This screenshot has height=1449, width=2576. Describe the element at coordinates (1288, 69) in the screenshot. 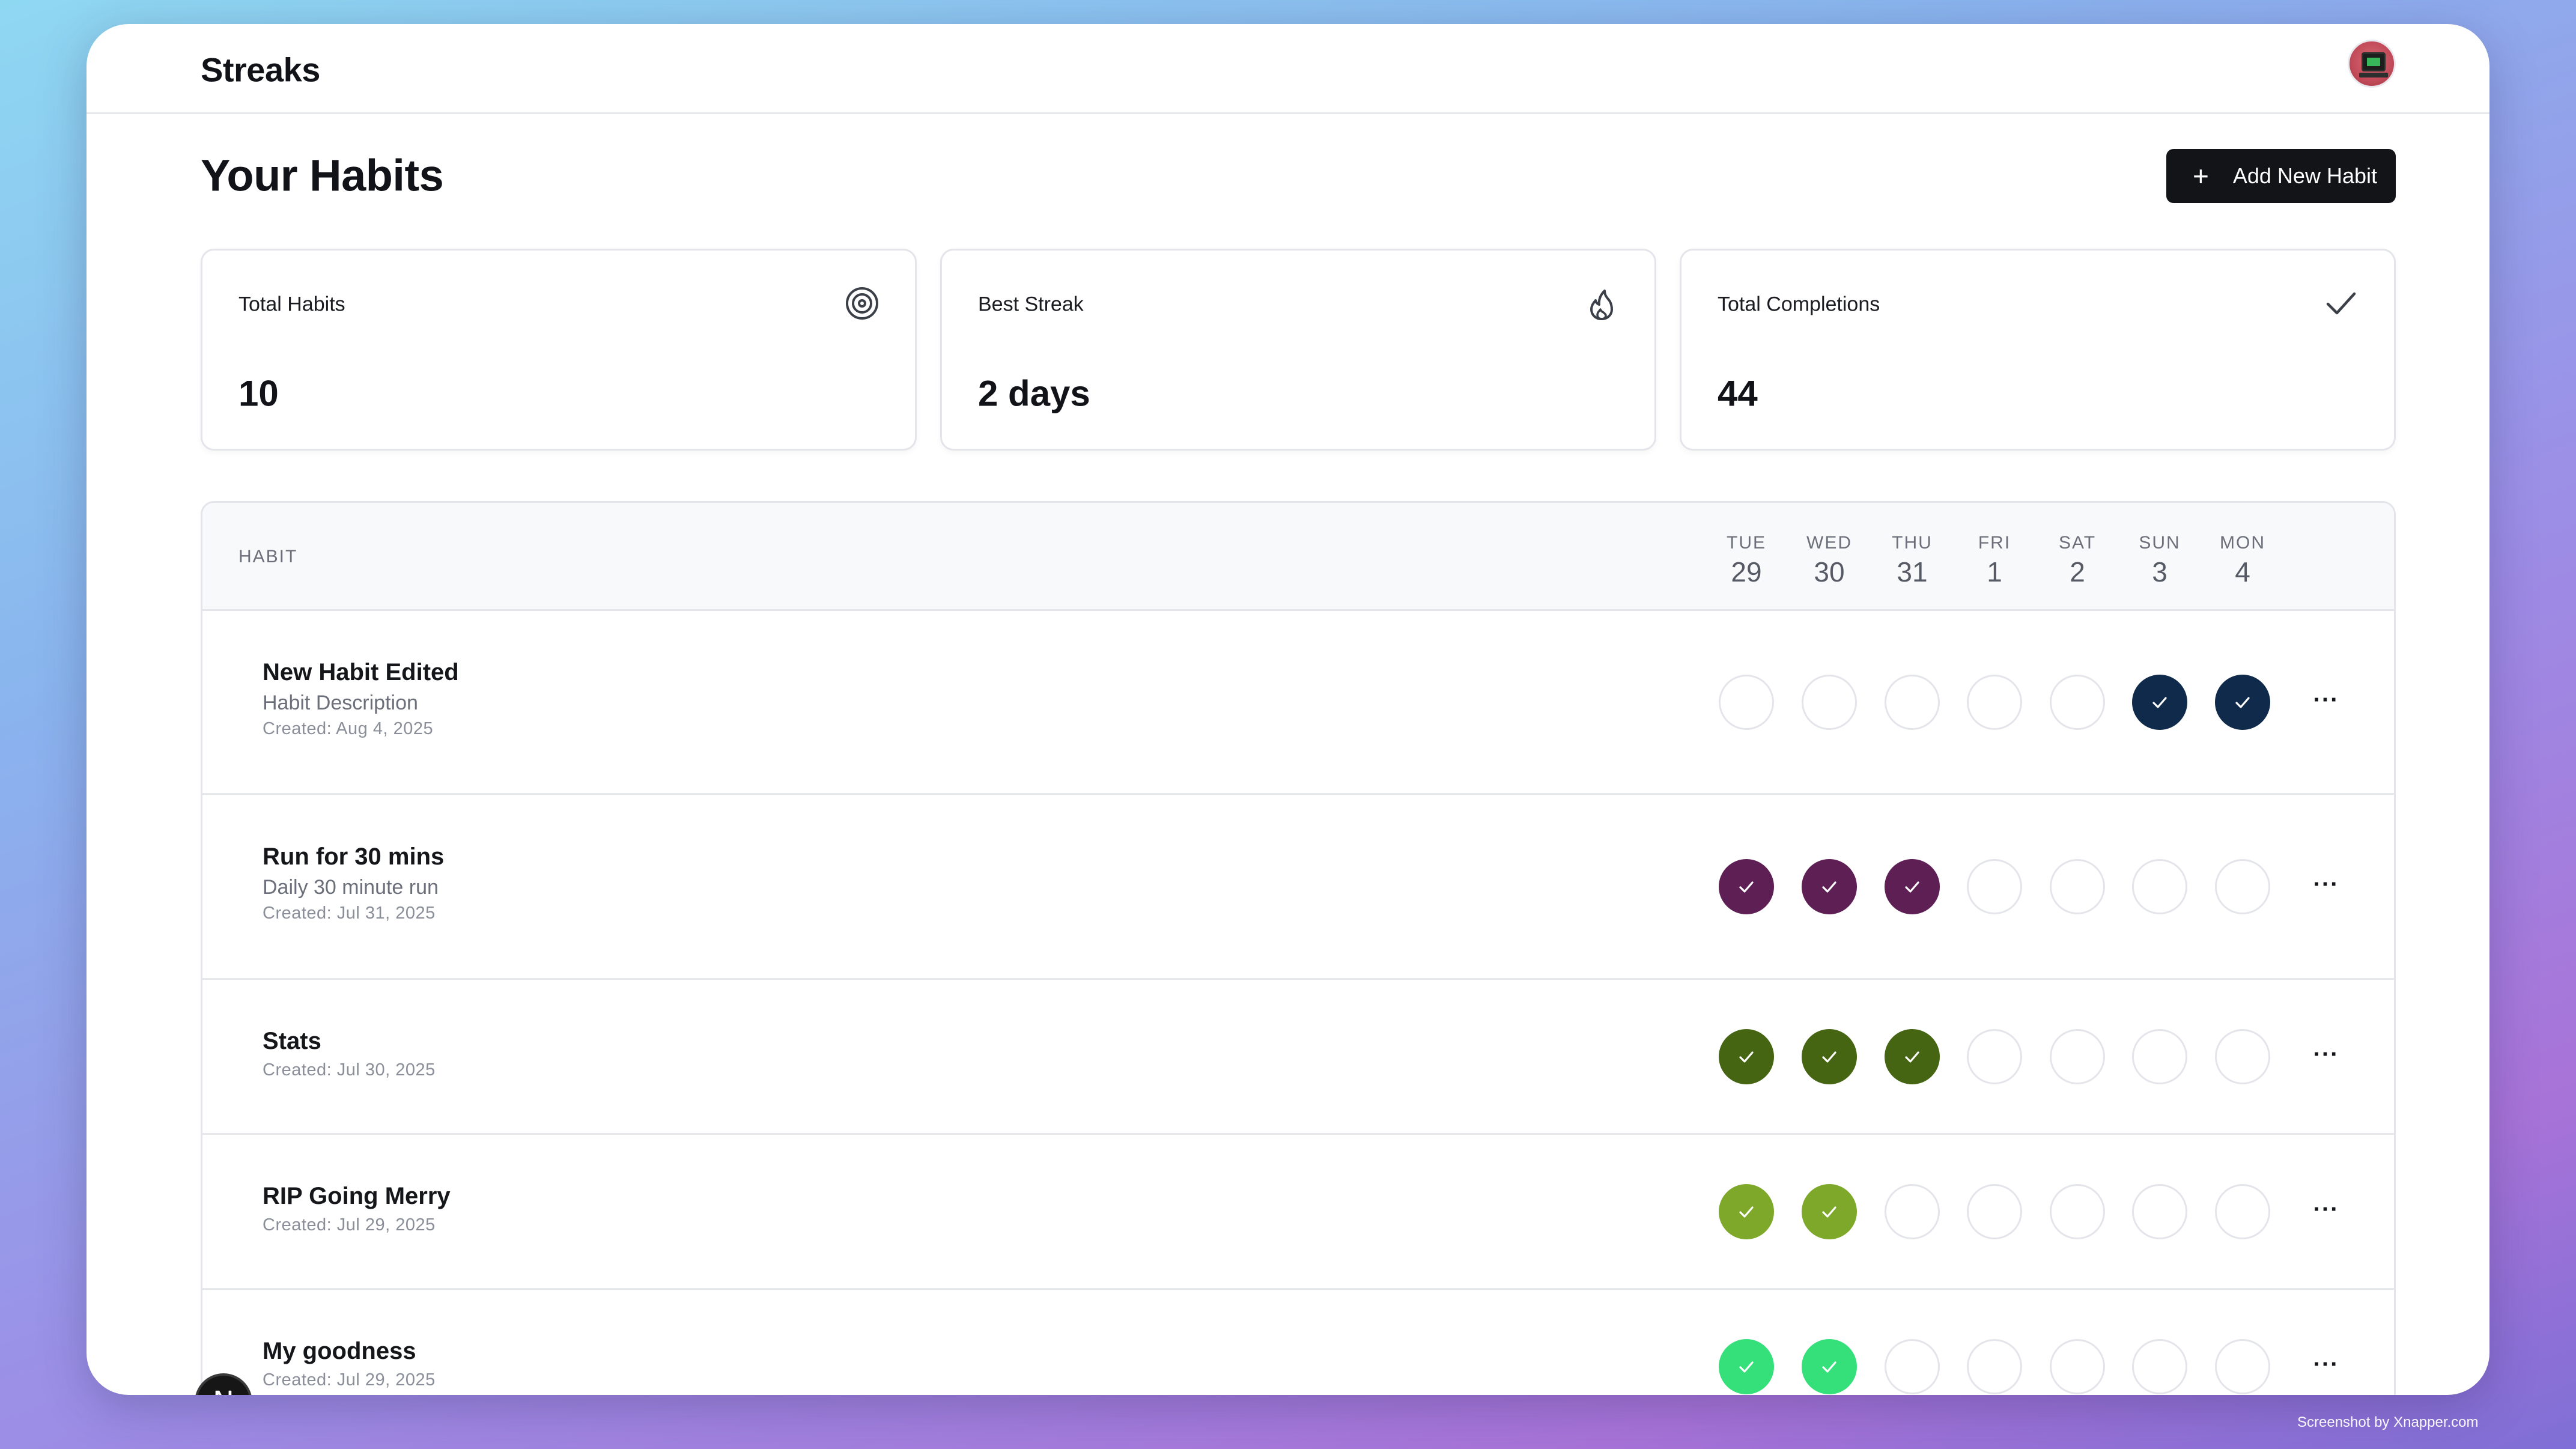

I see `top-navigation-bar: Streaks` at that location.